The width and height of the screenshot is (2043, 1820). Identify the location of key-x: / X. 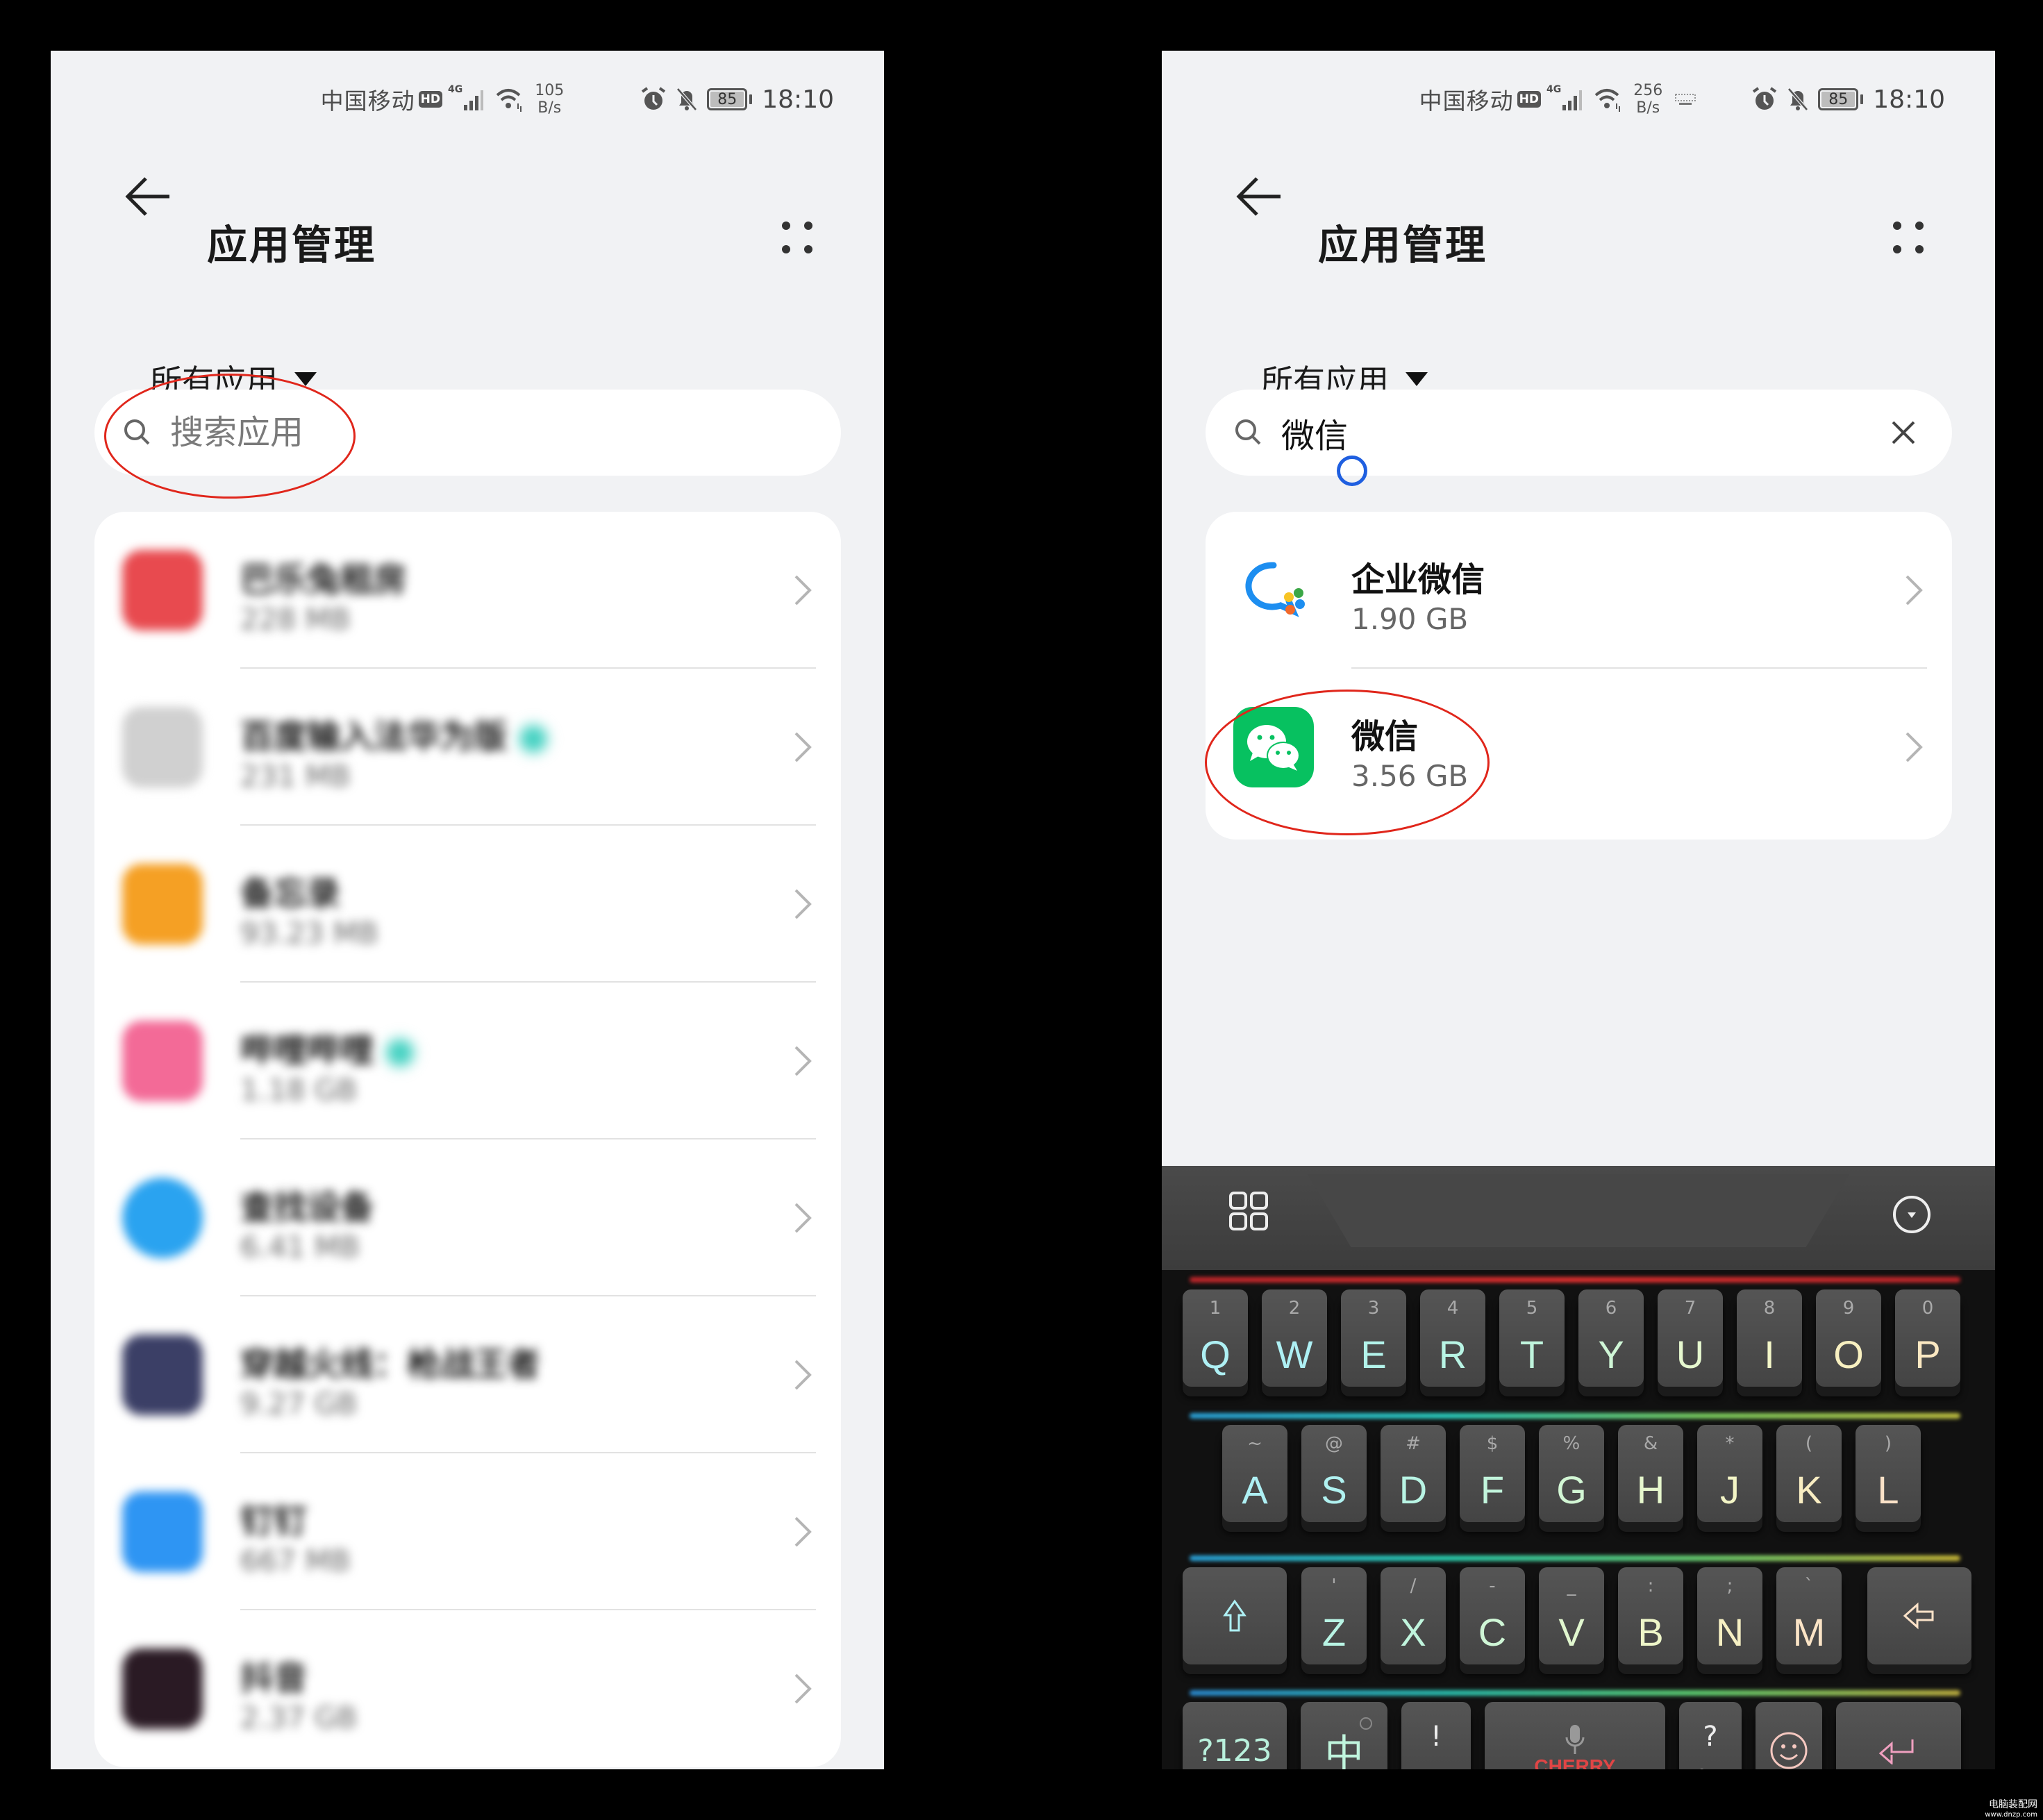
(1413, 1616).